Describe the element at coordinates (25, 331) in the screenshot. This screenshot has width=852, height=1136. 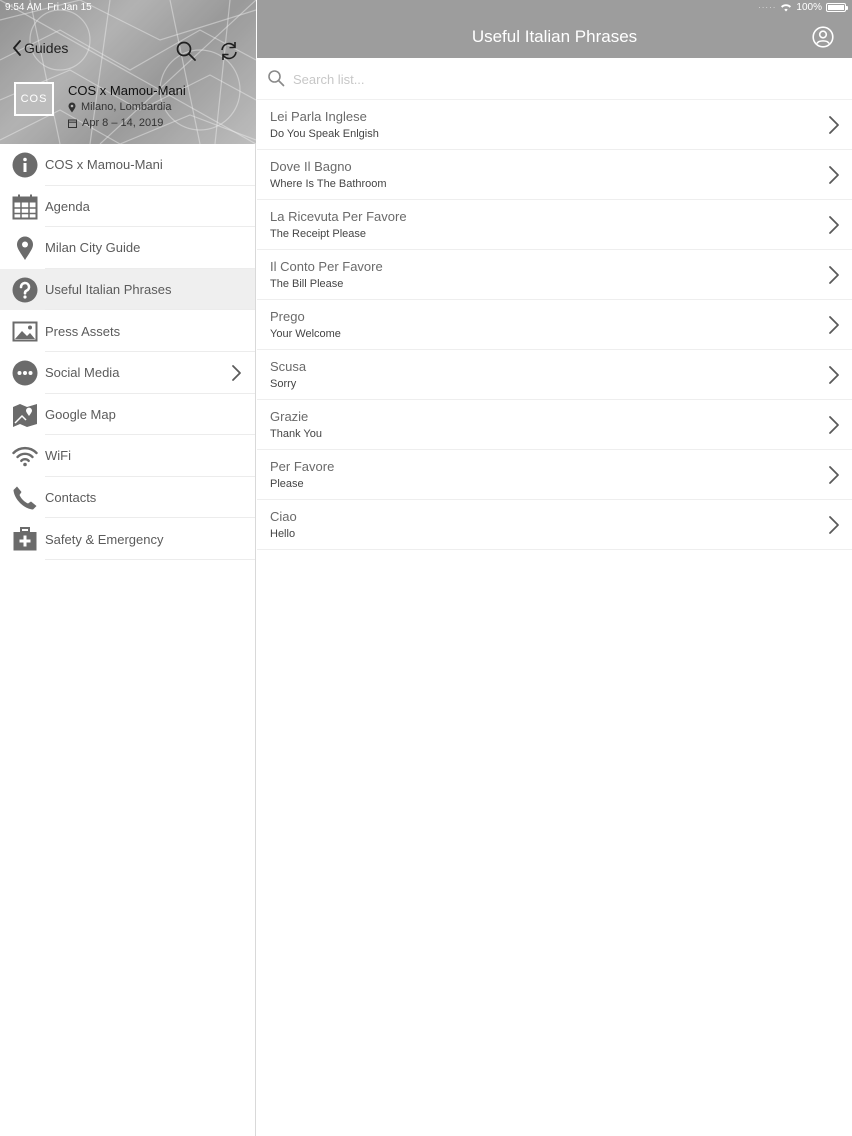
I see `image-icon` at that location.